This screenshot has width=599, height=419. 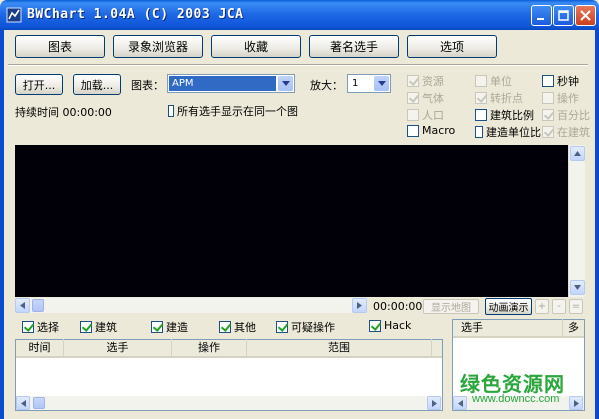 What do you see at coordinates (147, 85) in the screenshot?
I see `chart-label: 图表：` at bounding box center [147, 85].